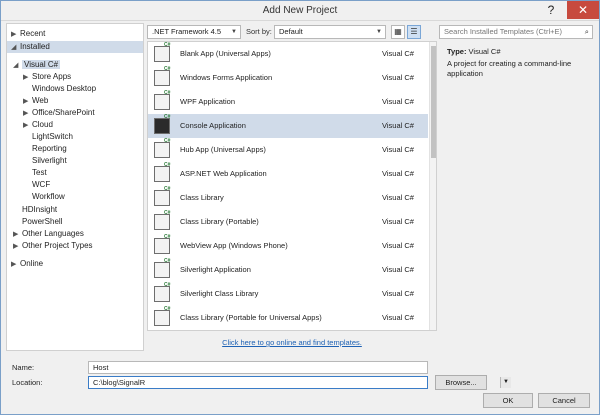 Image resolution: width=600 pixels, height=415 pixels. Describe the element at coordinates (162, 268) in the screenshot. I see `silverlight-application-icon` at that location.